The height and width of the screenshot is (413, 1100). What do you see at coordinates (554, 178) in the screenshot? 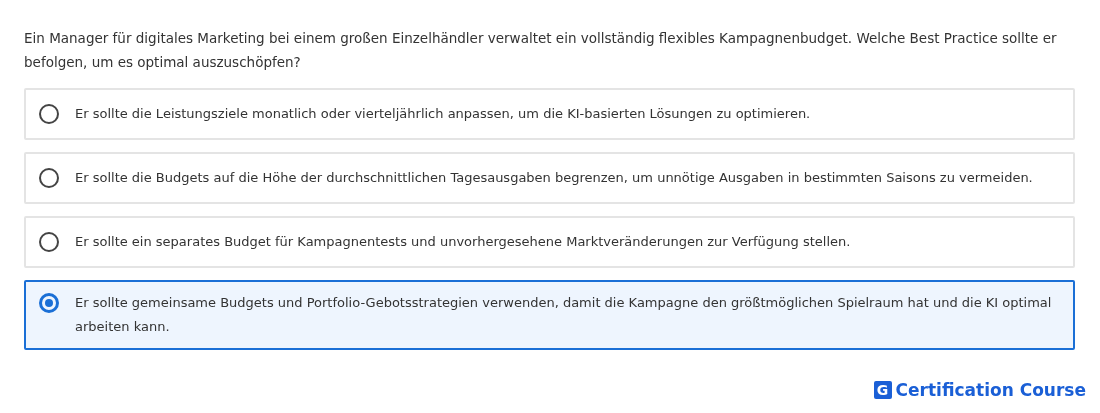
I see `option-text: Er sollte die Budgets auf die Höhe der durchschnittlichen Tagesausgaben begrenzen, um unnötige Ausgaben in bestimmten Saisons zu vermeiden.` at bounding box center [554, 178].